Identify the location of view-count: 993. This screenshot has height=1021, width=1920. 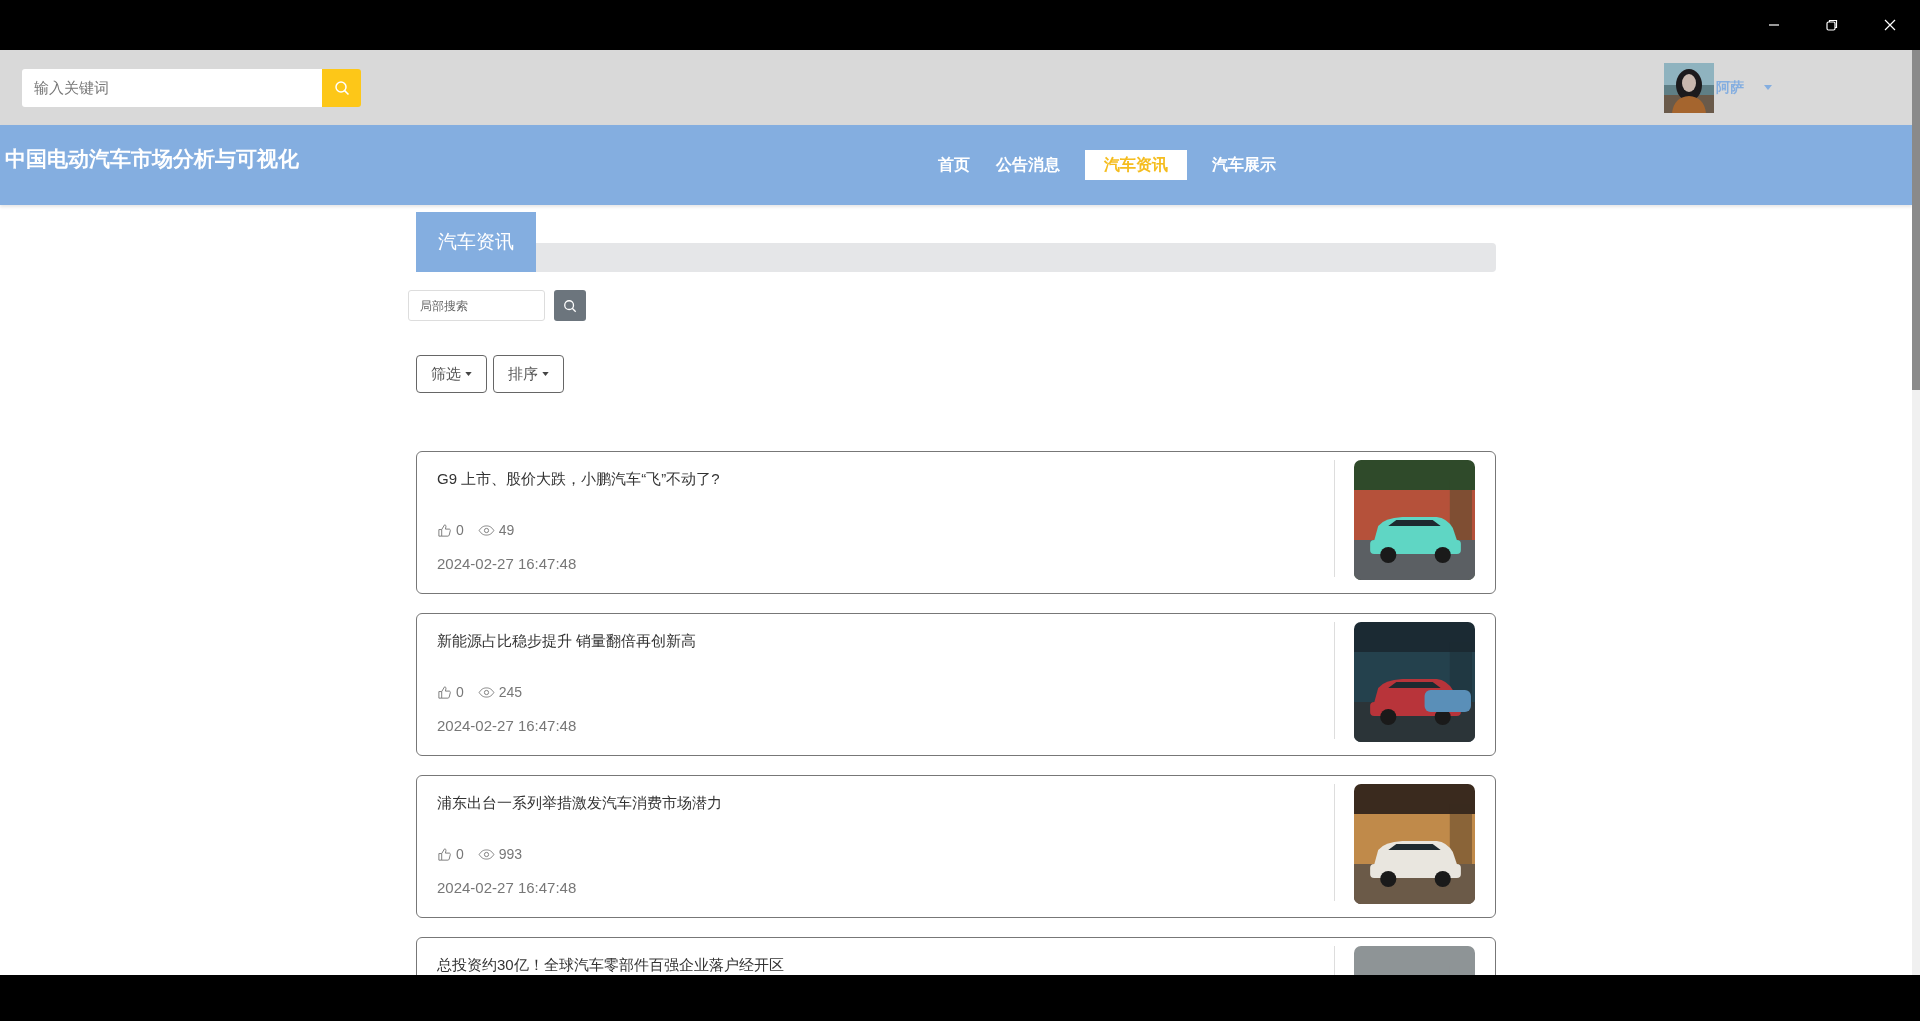
(510, 854).